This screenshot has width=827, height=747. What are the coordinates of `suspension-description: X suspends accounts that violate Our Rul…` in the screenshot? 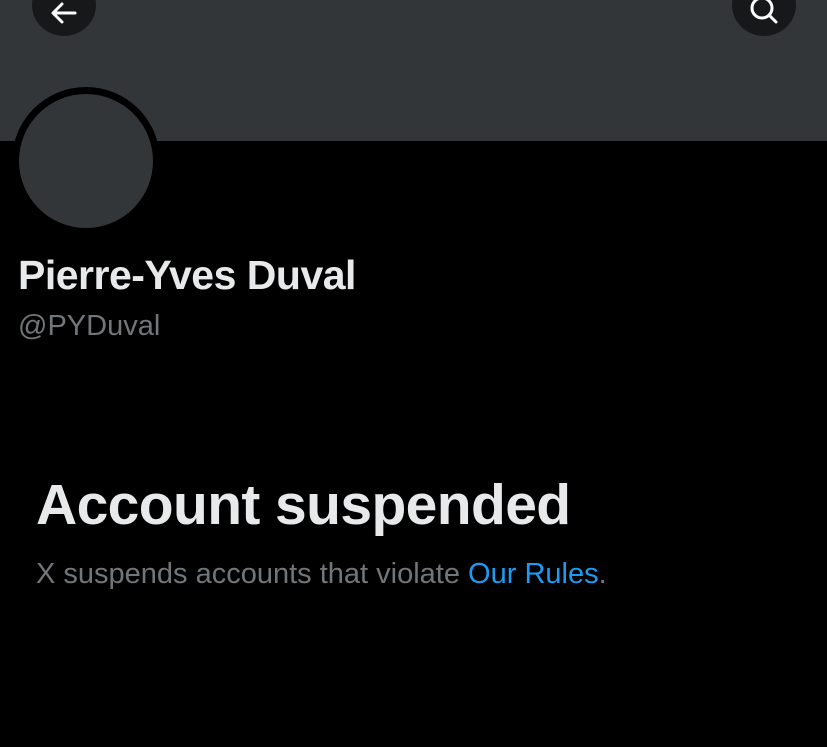 It's located at (321, 574).